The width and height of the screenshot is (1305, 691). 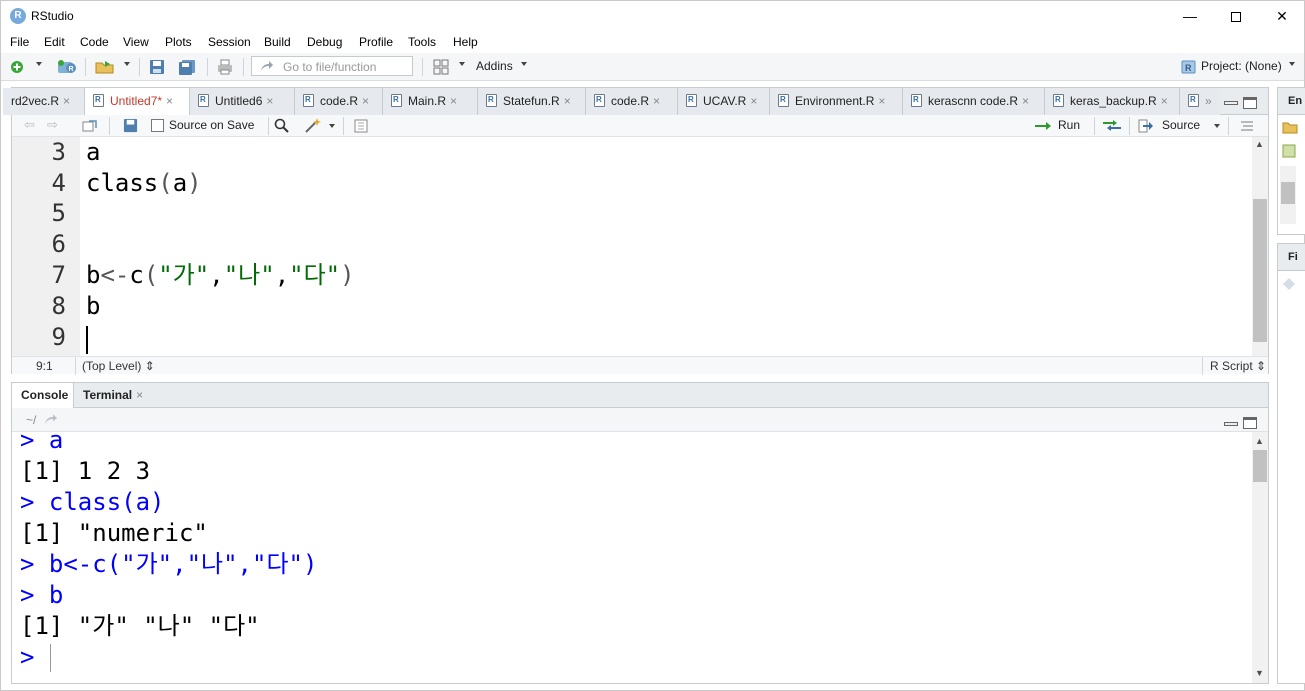 I want to click on tab-keras-backup-r: keras_backup.R ×, so click(x=1112, y=101).